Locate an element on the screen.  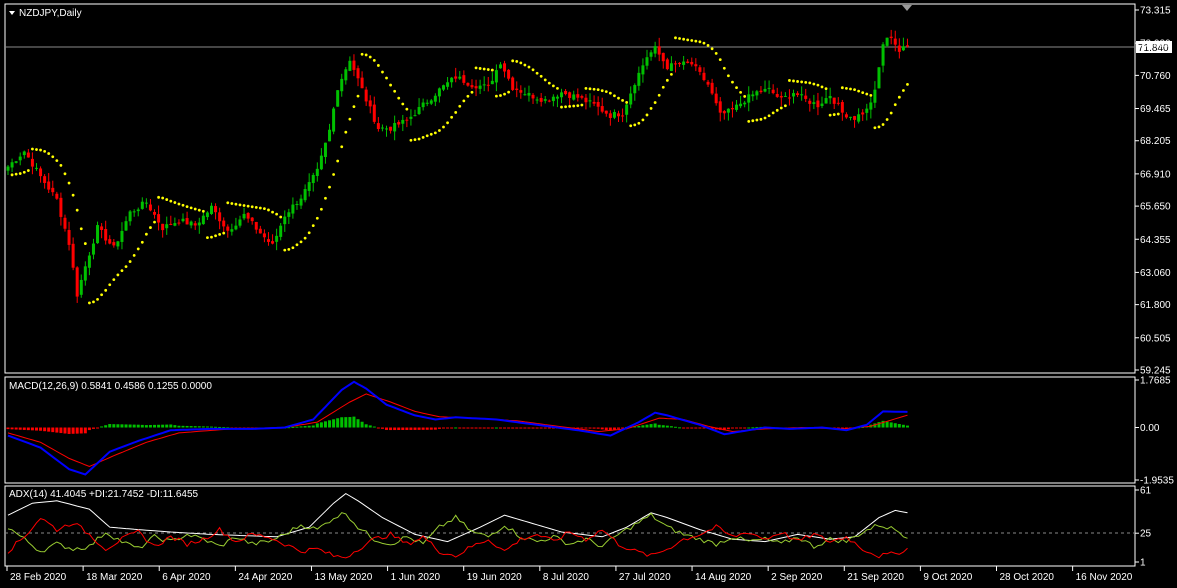
price-y-tick: 66.910 is located at coordinates (1155, 174).